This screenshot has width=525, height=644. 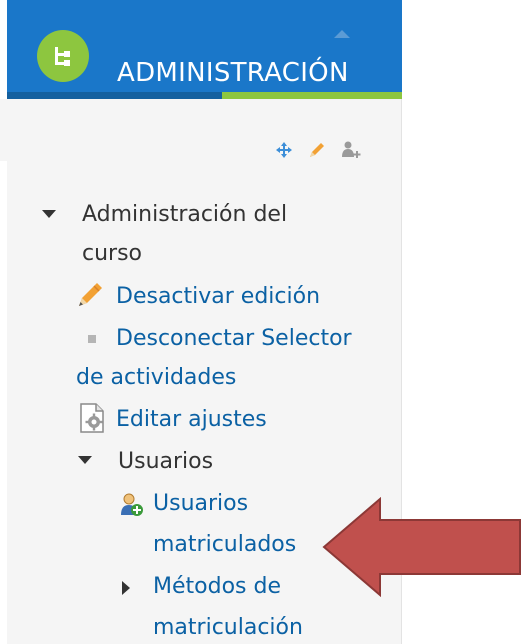 I want to click on settings-document-icon, so click(x=92, y=420).